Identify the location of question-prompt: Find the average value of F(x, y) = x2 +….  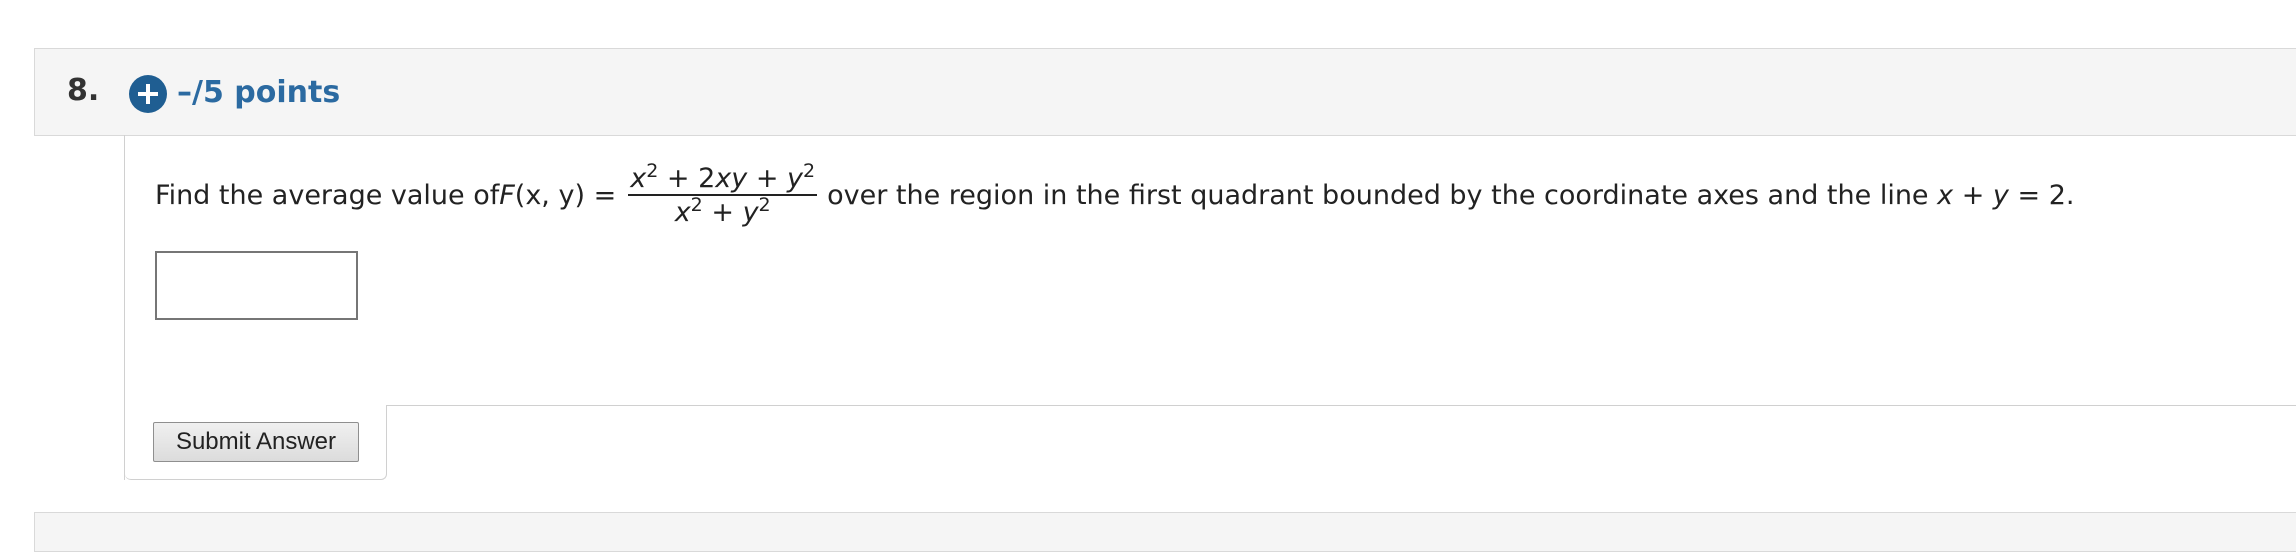
(1115, 195).